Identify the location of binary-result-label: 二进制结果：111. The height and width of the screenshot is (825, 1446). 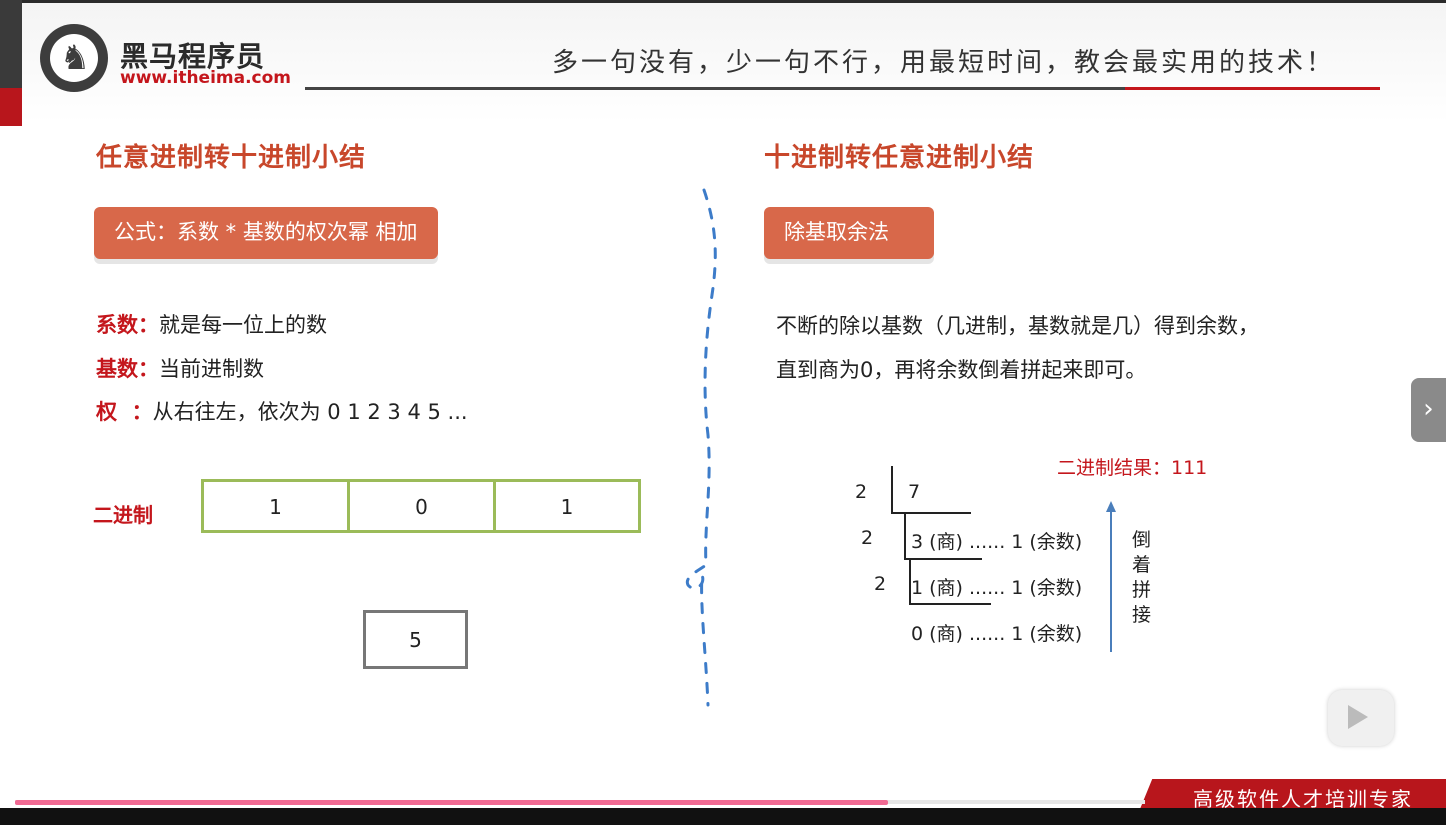
(1132, 468).